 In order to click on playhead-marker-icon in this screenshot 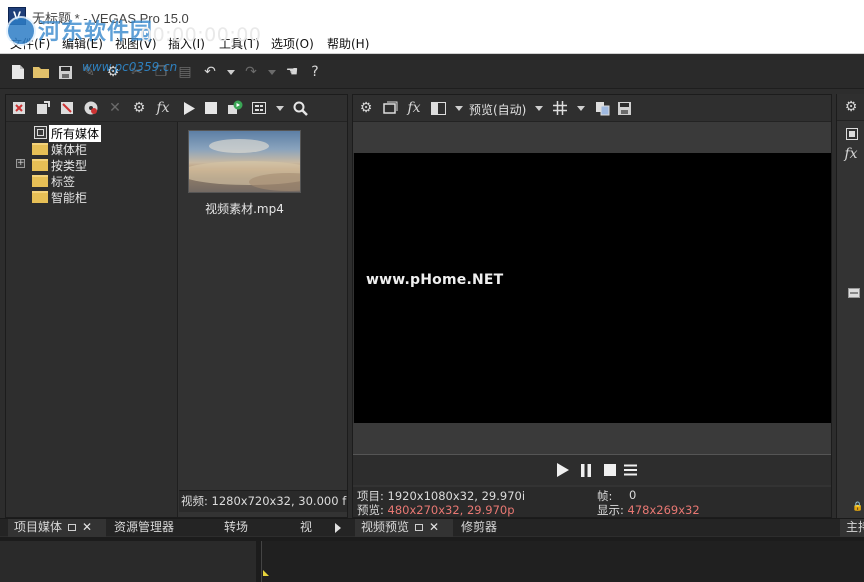, I will do `click(266, 573)`.